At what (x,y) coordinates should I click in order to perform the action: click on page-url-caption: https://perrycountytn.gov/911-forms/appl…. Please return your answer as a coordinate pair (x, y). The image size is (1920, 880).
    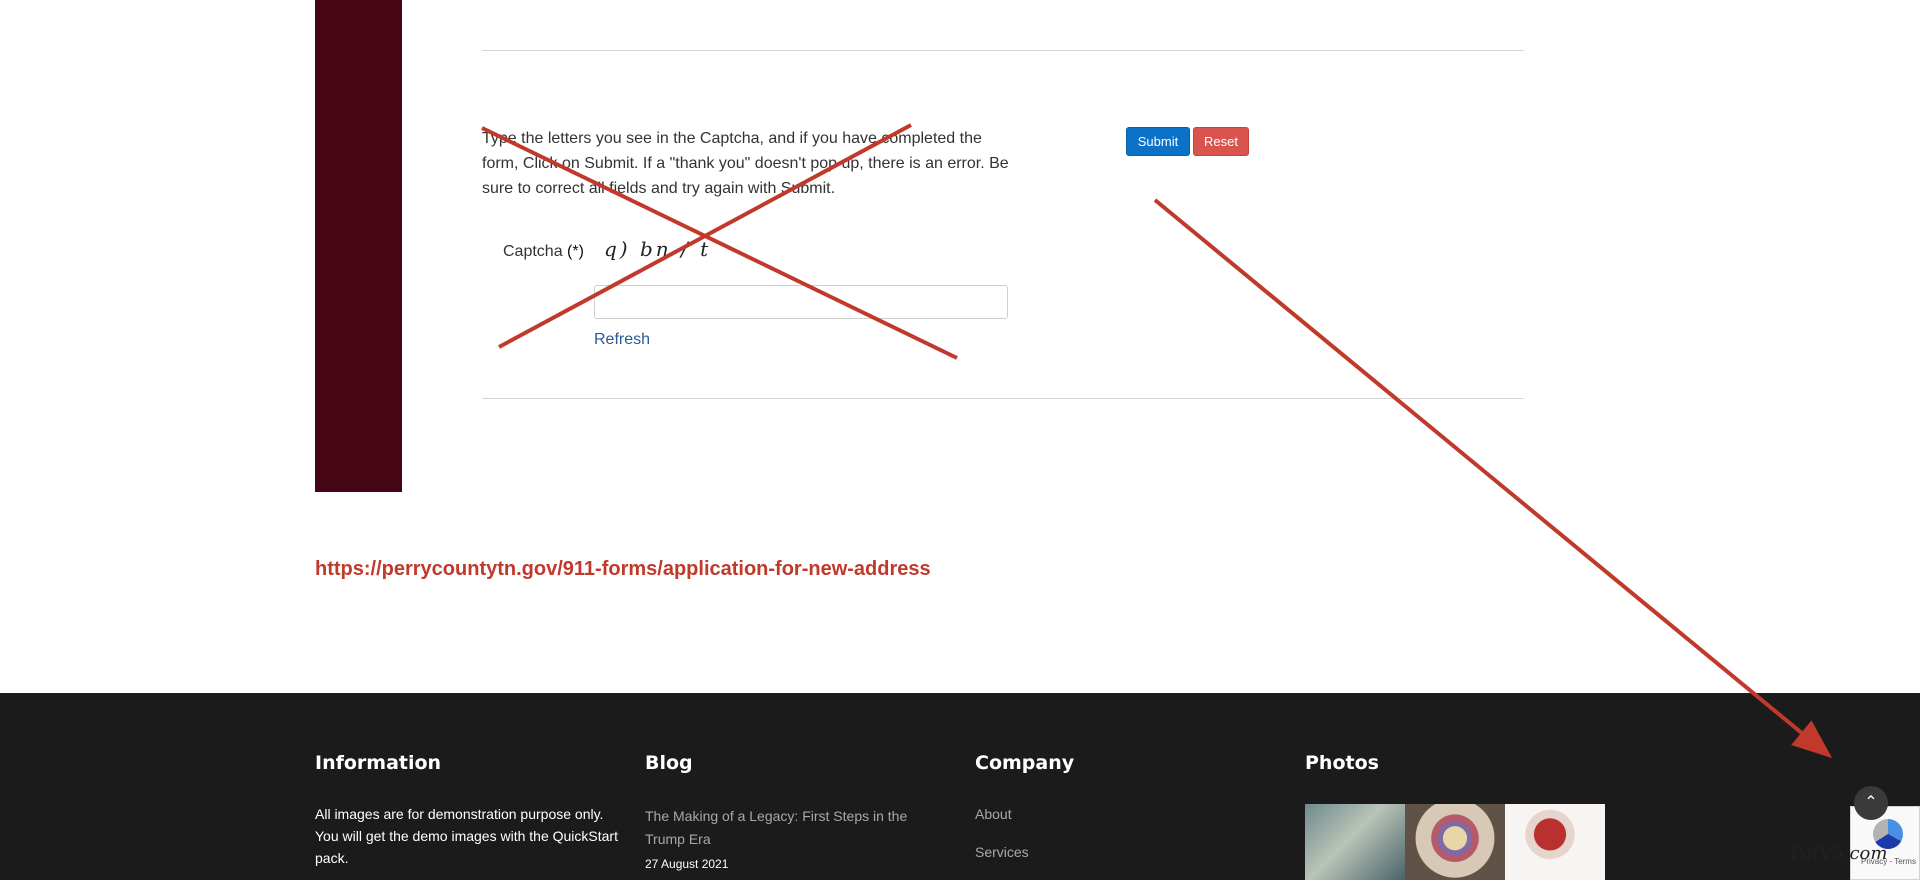
    Looking at the image, I should click on (623, 569).